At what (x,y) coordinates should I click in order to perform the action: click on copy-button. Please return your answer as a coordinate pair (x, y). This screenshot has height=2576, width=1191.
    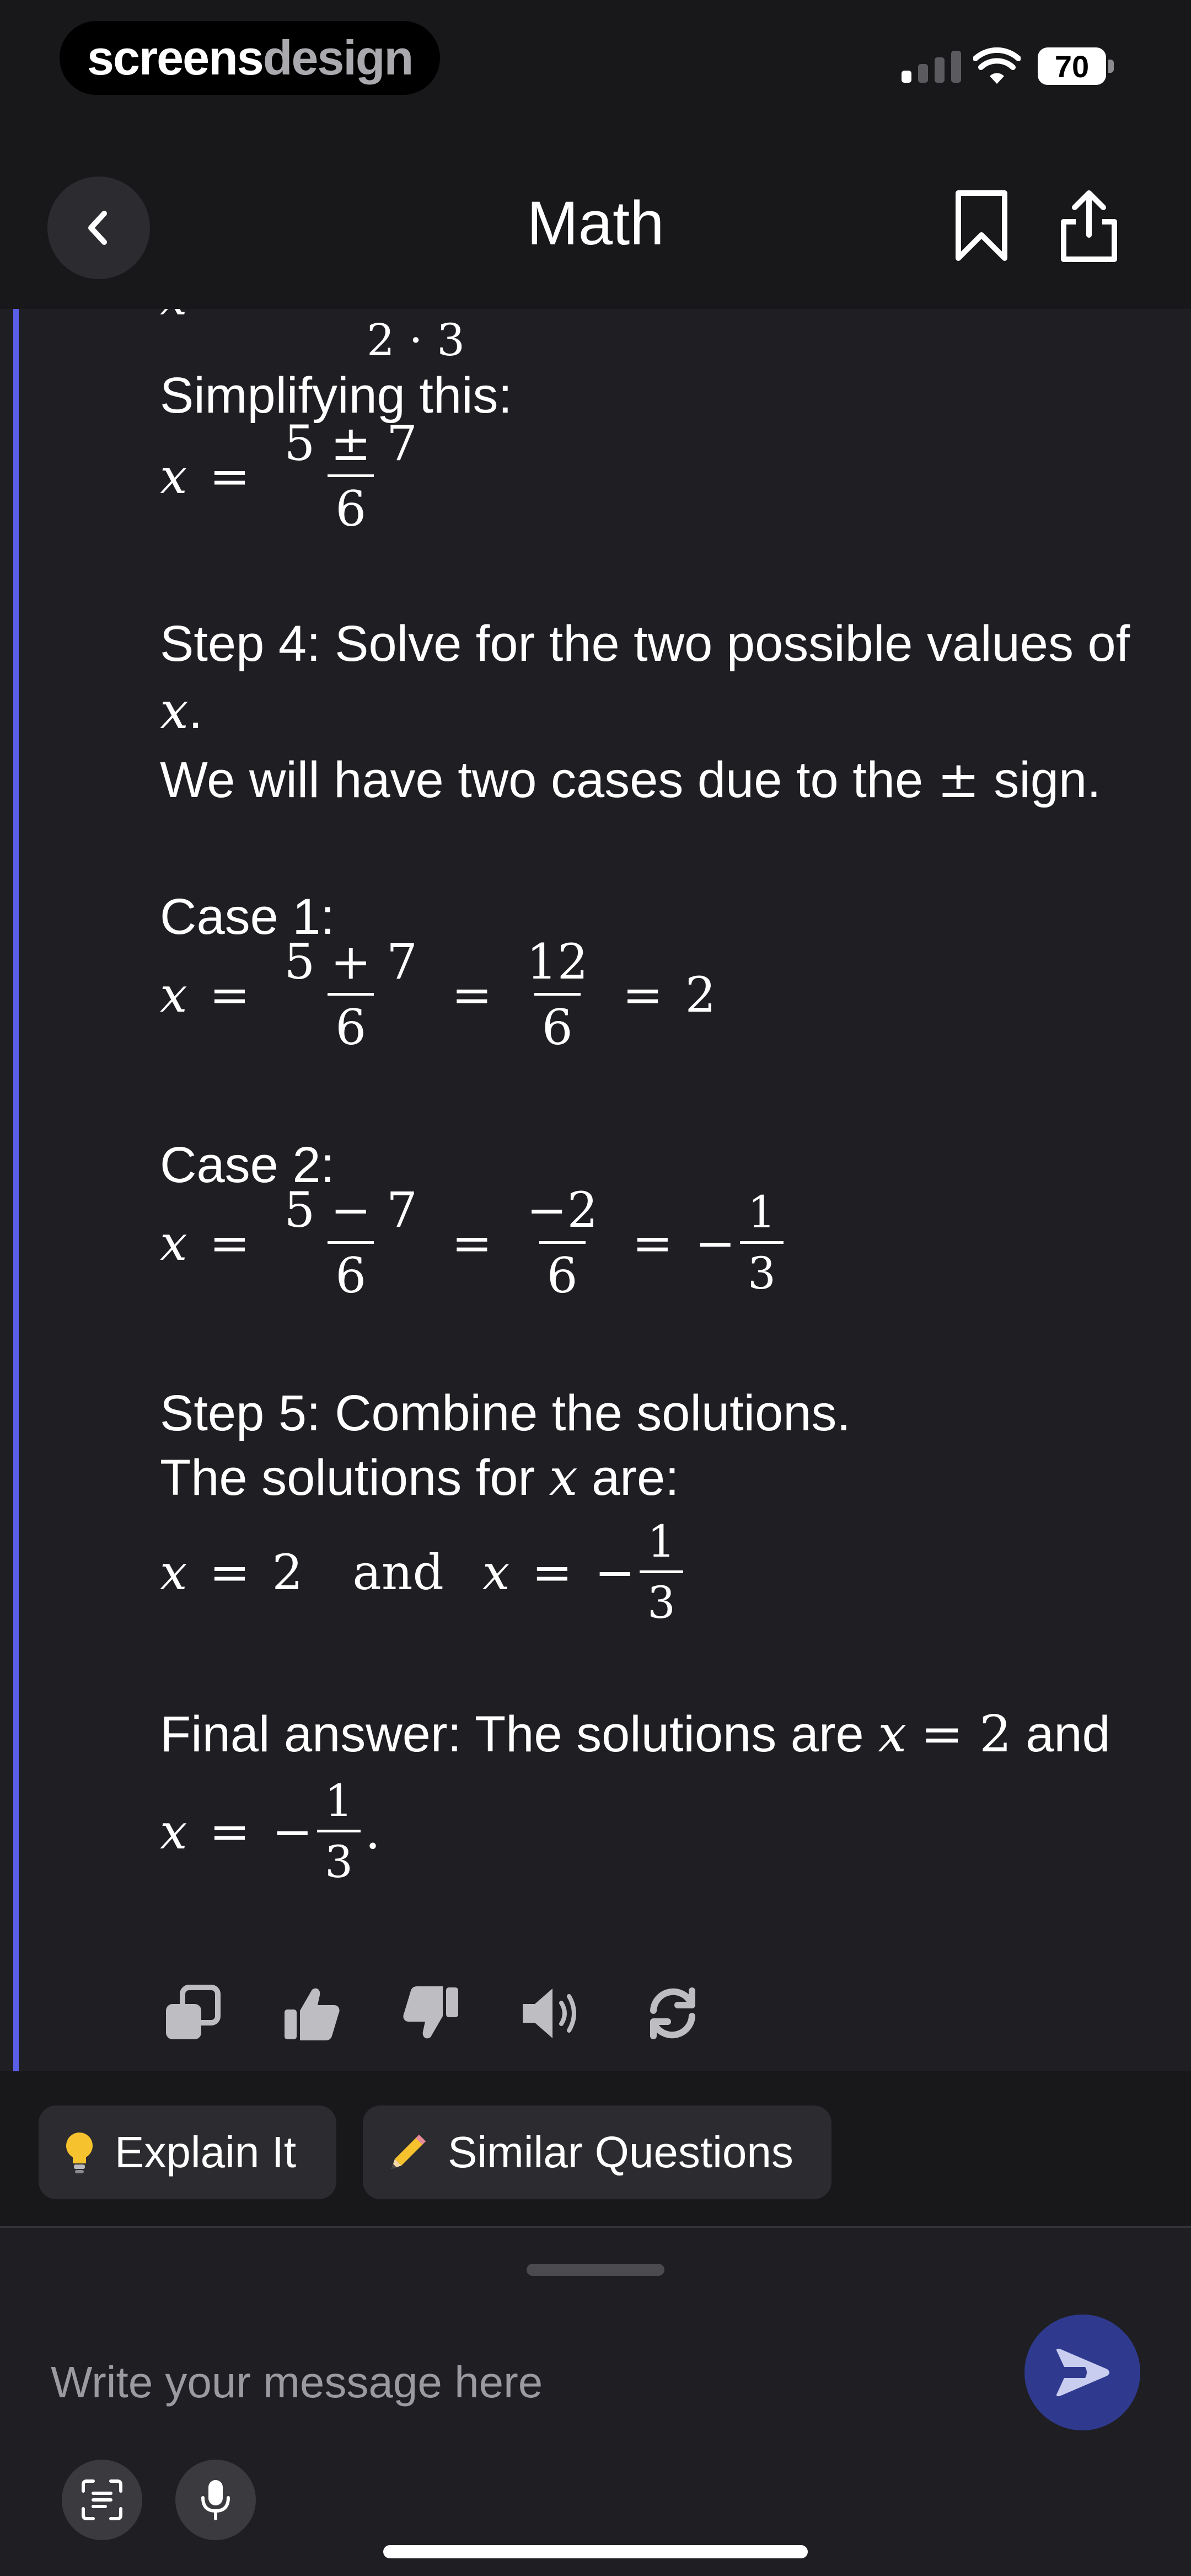
    Looking at the image, I should click on (192, 2013).